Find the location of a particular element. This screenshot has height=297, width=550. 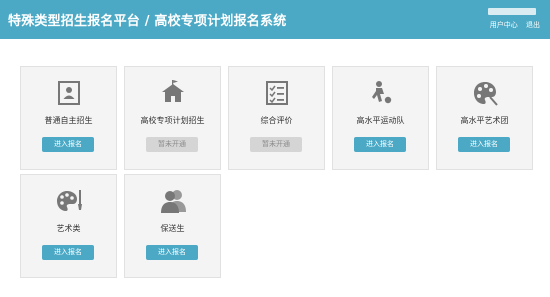

header-links: 用户中心 退出 is located at coordinates (512, 25).